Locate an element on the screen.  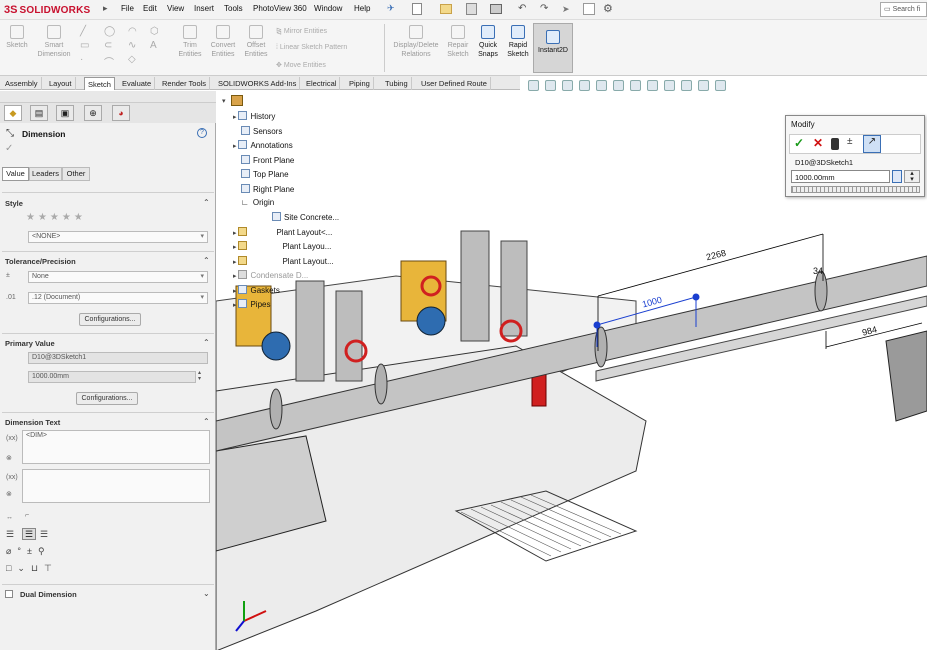
arc-icon: ◠ is located at coordinates (132, 31).